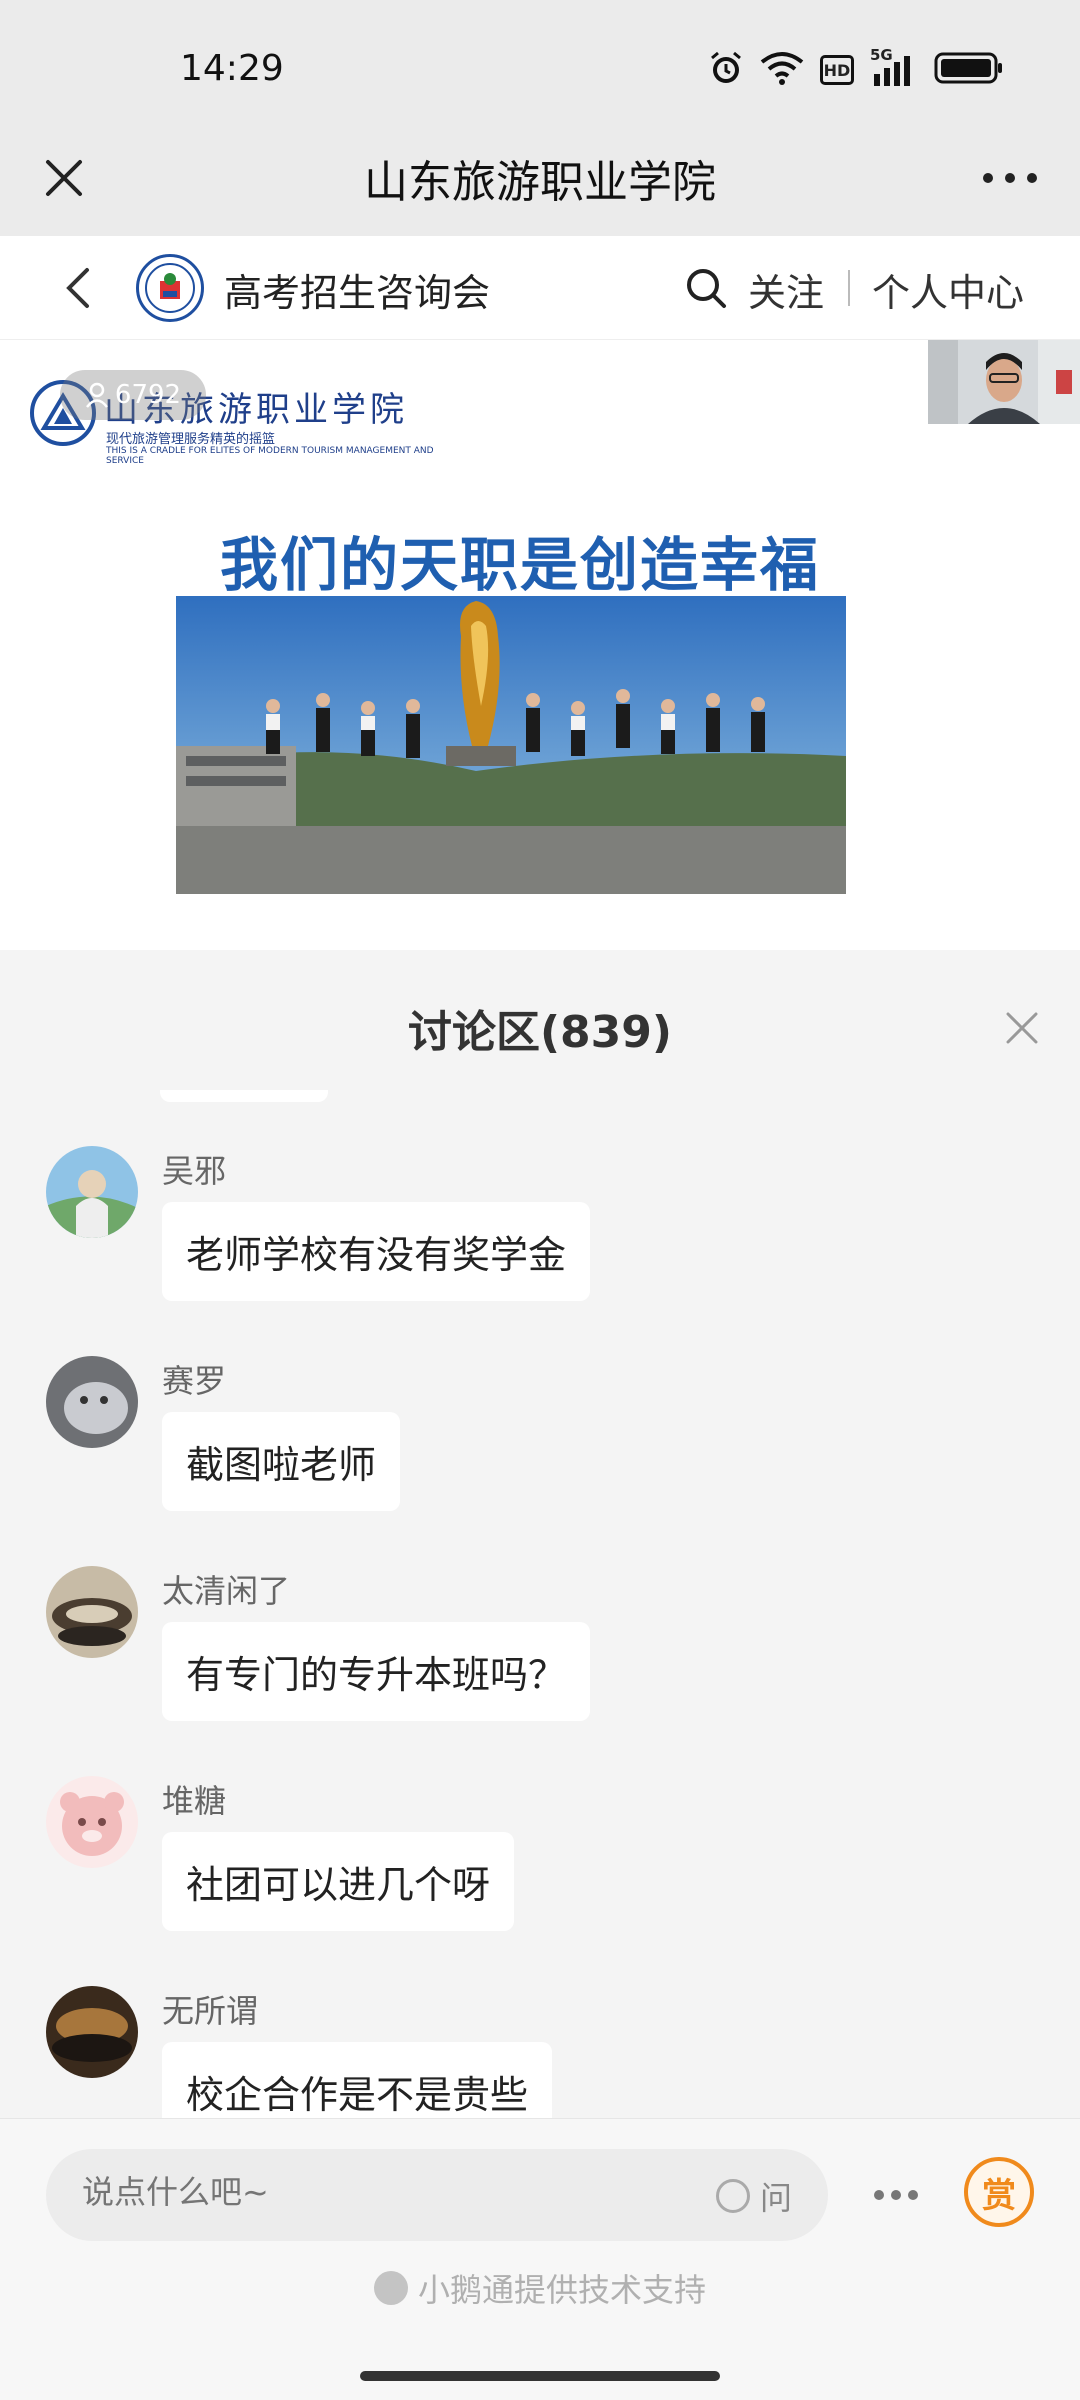  Describe the element at coordinates (194, 1171) in the screenshot. I see `message-author: 吴邪` at that location.